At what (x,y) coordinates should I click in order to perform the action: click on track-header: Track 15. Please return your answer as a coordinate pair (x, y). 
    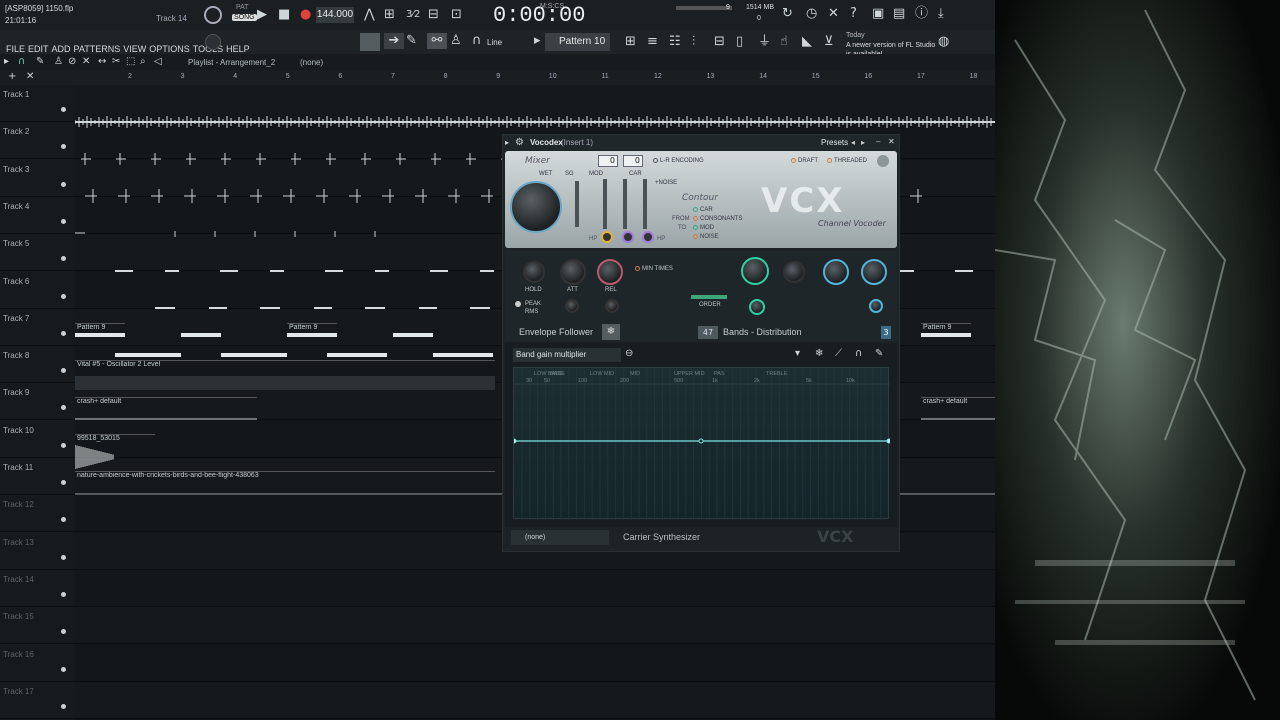
    Looking at the image, I should click on (37, 626).